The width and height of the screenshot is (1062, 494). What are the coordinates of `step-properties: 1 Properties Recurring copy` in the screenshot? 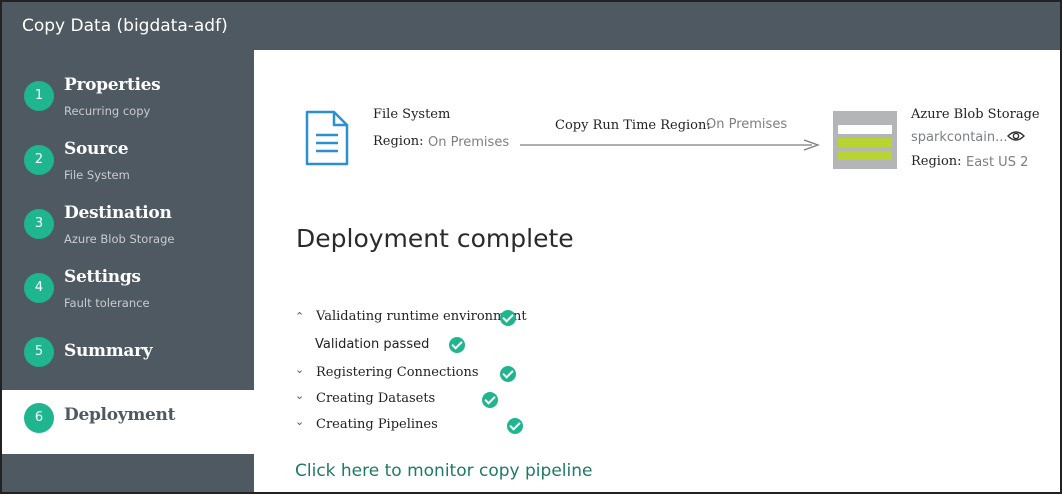 It's located at (128, 94).